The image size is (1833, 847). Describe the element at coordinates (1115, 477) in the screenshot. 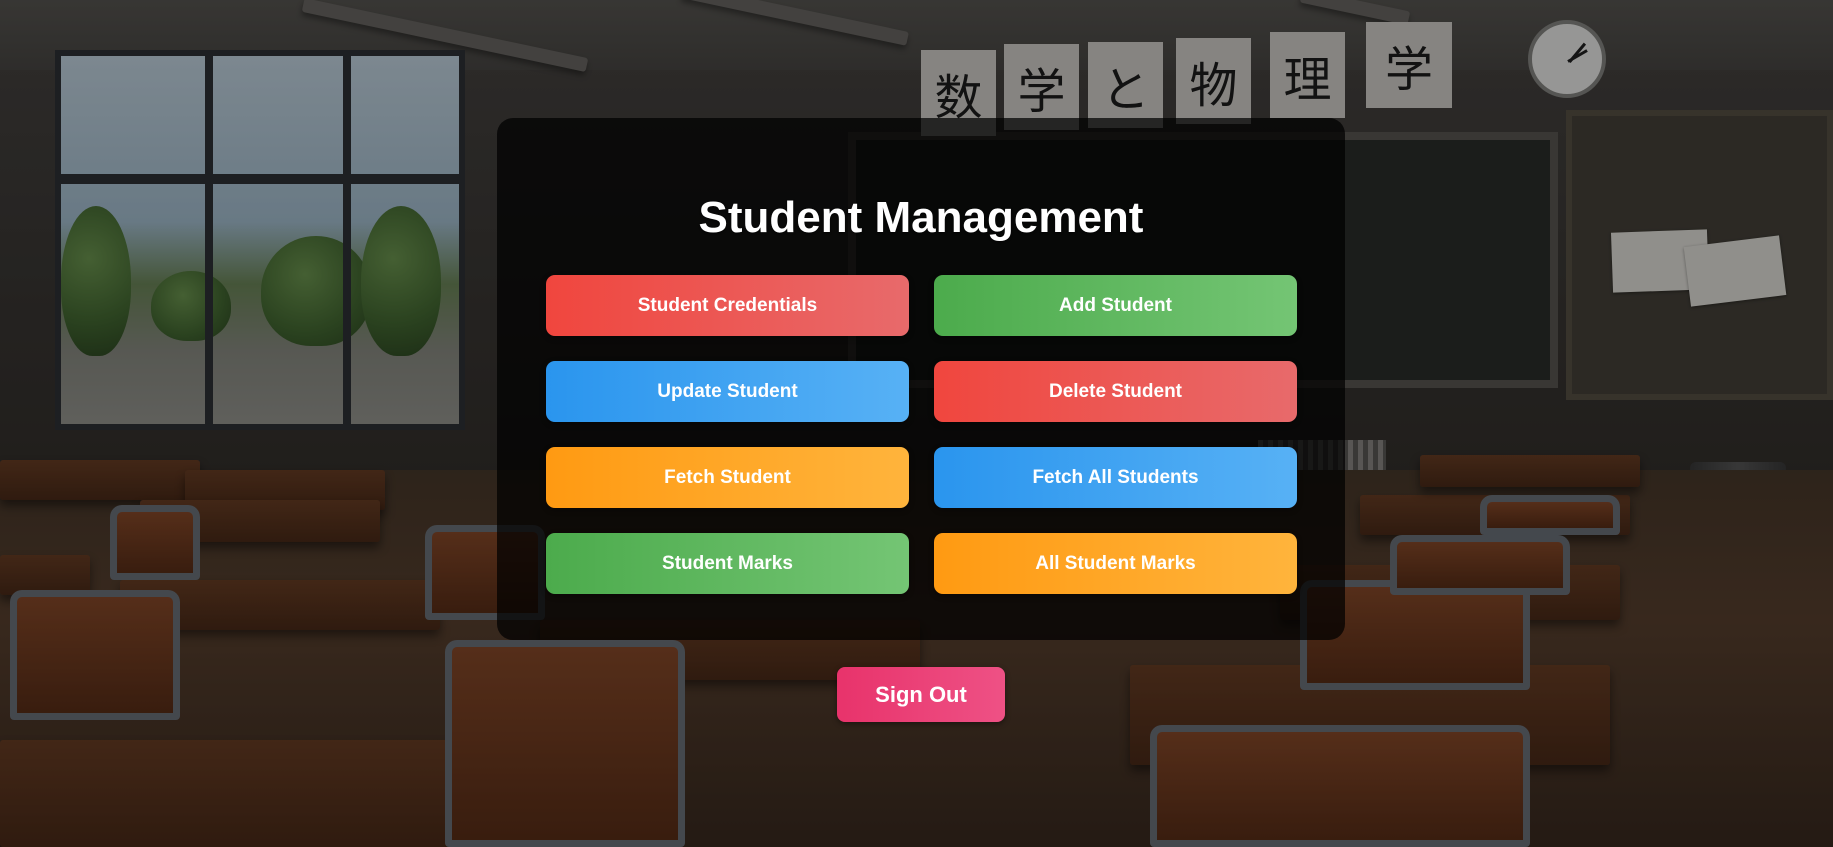

I see `fetch-all-students-button: Fetch All Students` at that location.